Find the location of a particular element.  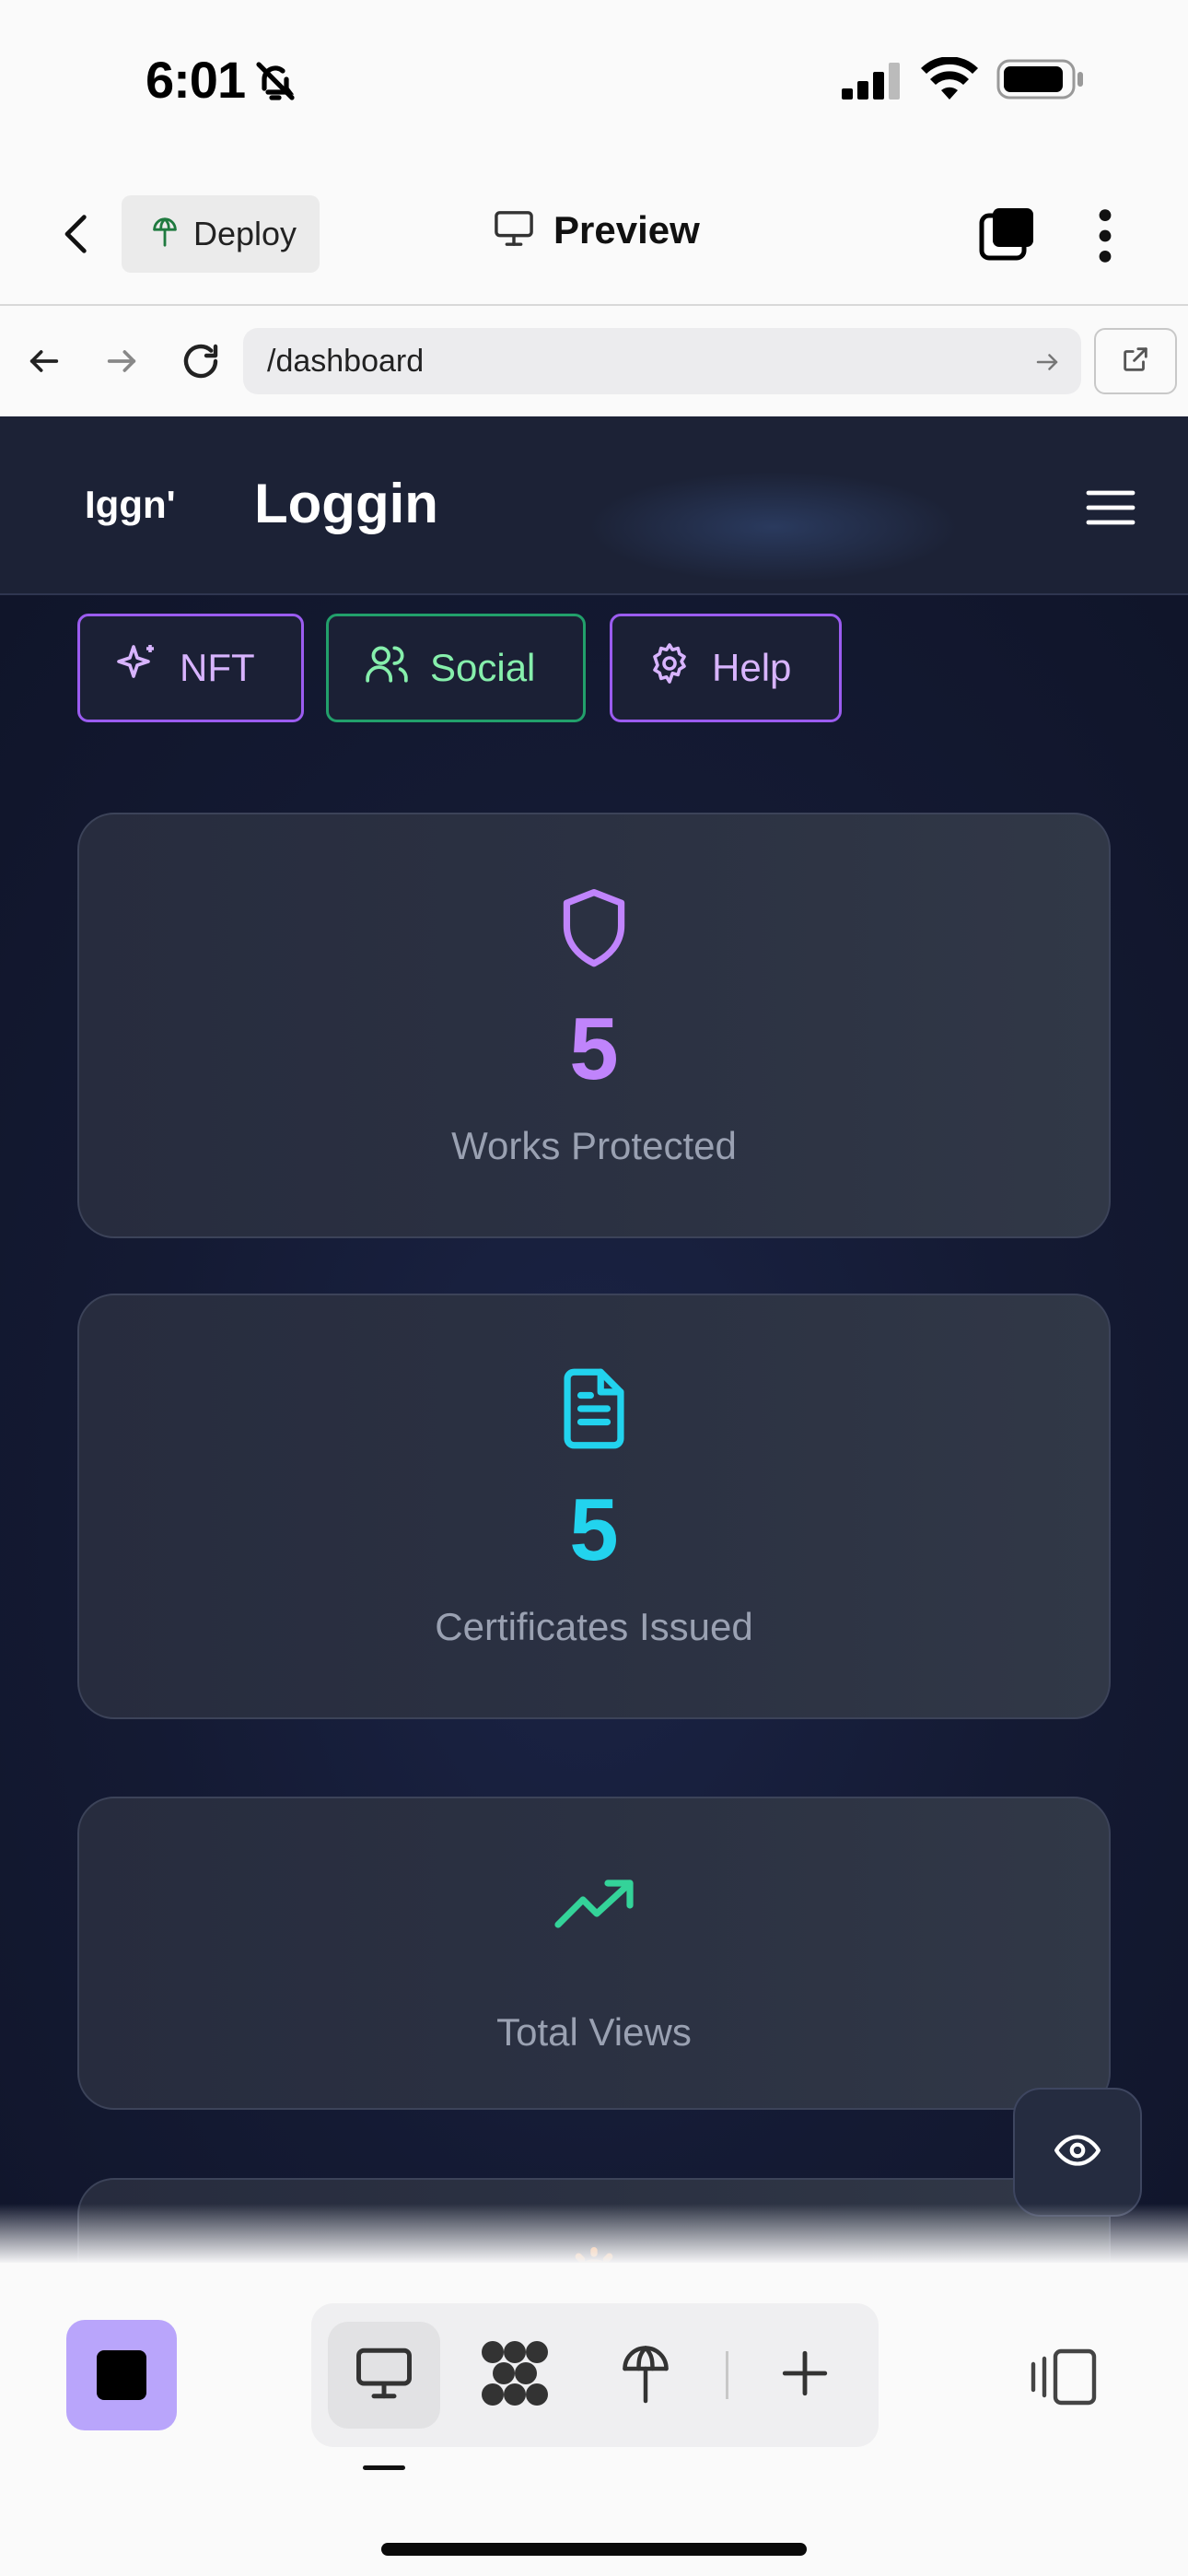

side-panel-icon is located at coordinates (1064, 2379).